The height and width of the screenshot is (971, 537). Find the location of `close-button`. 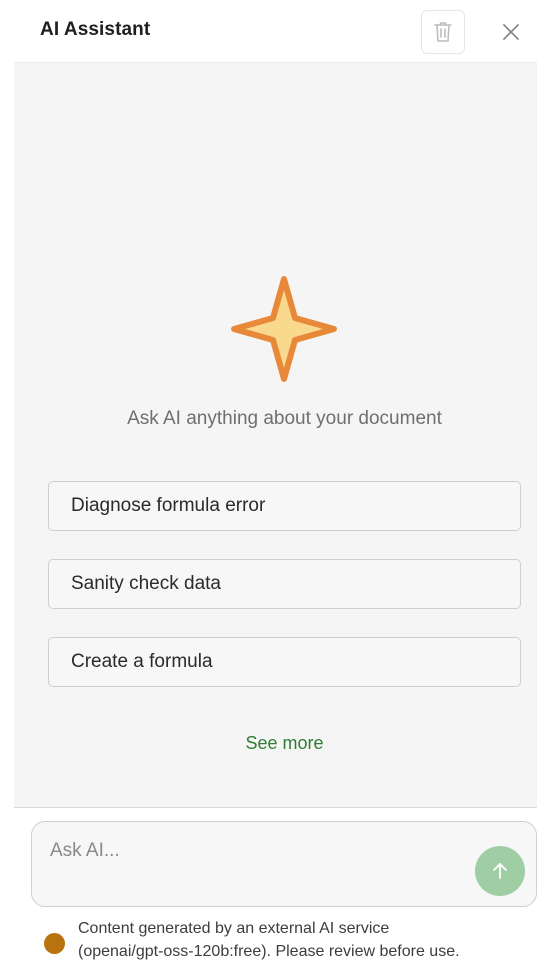

close-button is located at coordinates (511, 32).